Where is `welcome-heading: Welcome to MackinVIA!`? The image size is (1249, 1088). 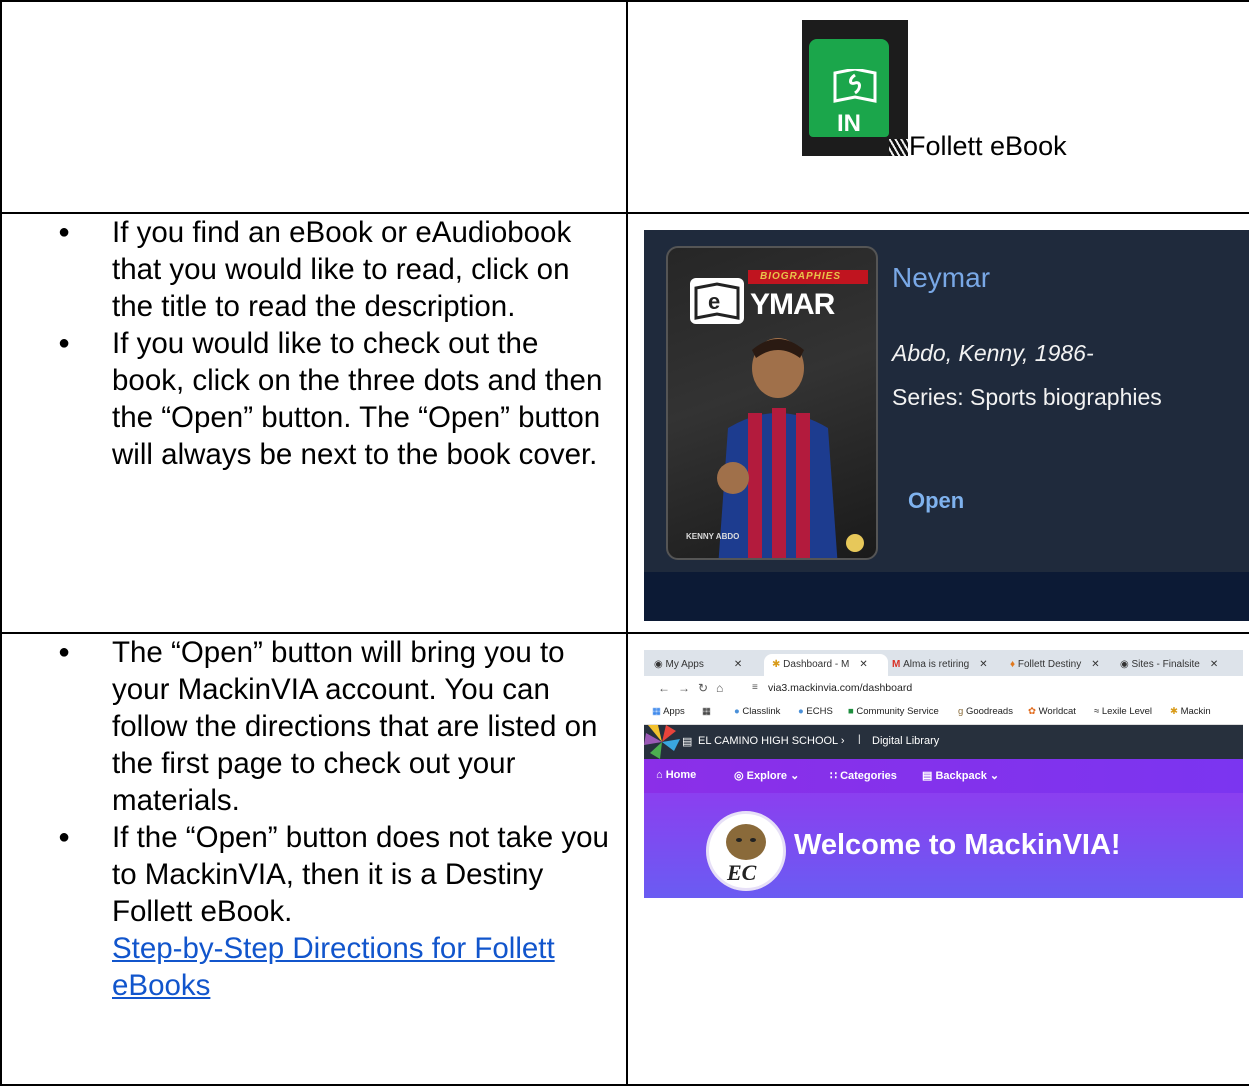 welcome-heading: Welcome to MackinVIA! is located at coordinates (957, 845).